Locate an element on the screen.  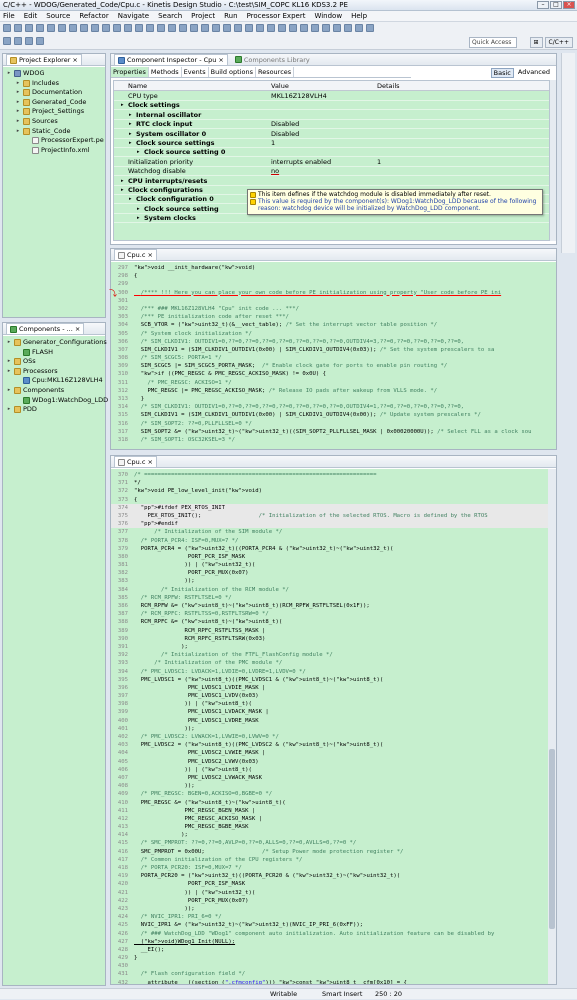
property-value: MKL16Z128VLH4 is located at coordinates (323, 96).